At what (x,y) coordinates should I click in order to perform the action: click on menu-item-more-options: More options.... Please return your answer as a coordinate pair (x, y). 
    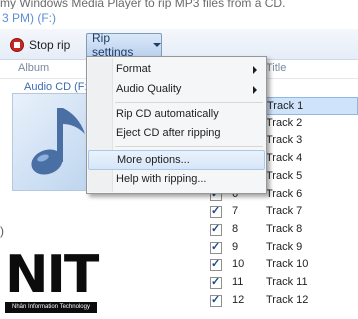
    Looking at the image, I should click on (176, 160).